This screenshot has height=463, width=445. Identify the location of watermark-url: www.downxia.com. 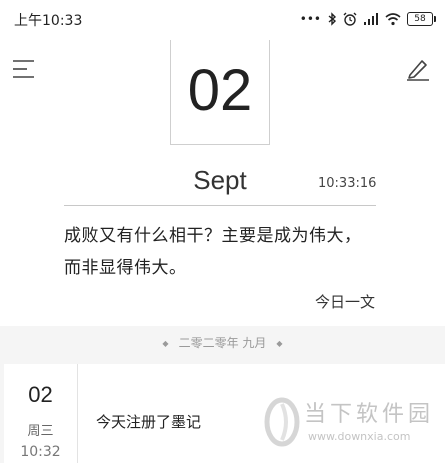
(359, 436).